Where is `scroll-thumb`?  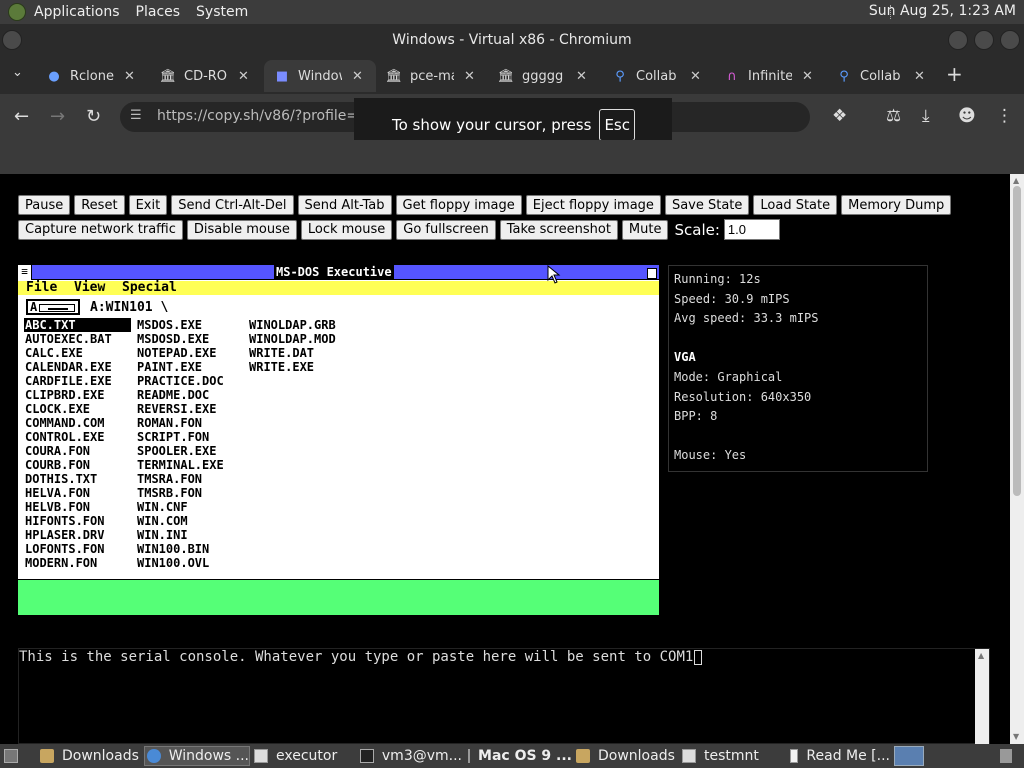 scroll-thumb is located at coordinates (1017, 341).